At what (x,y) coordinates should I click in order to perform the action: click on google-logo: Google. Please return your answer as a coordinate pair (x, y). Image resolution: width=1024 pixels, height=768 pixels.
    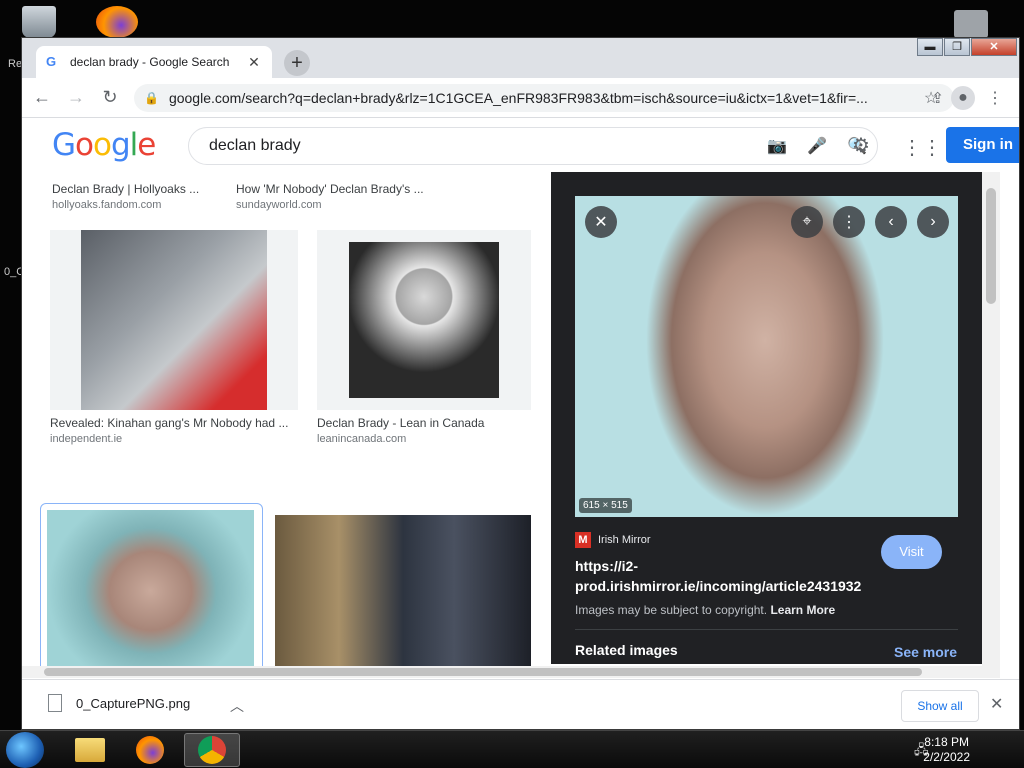
    Looking at the image, I should click on (104, 145).